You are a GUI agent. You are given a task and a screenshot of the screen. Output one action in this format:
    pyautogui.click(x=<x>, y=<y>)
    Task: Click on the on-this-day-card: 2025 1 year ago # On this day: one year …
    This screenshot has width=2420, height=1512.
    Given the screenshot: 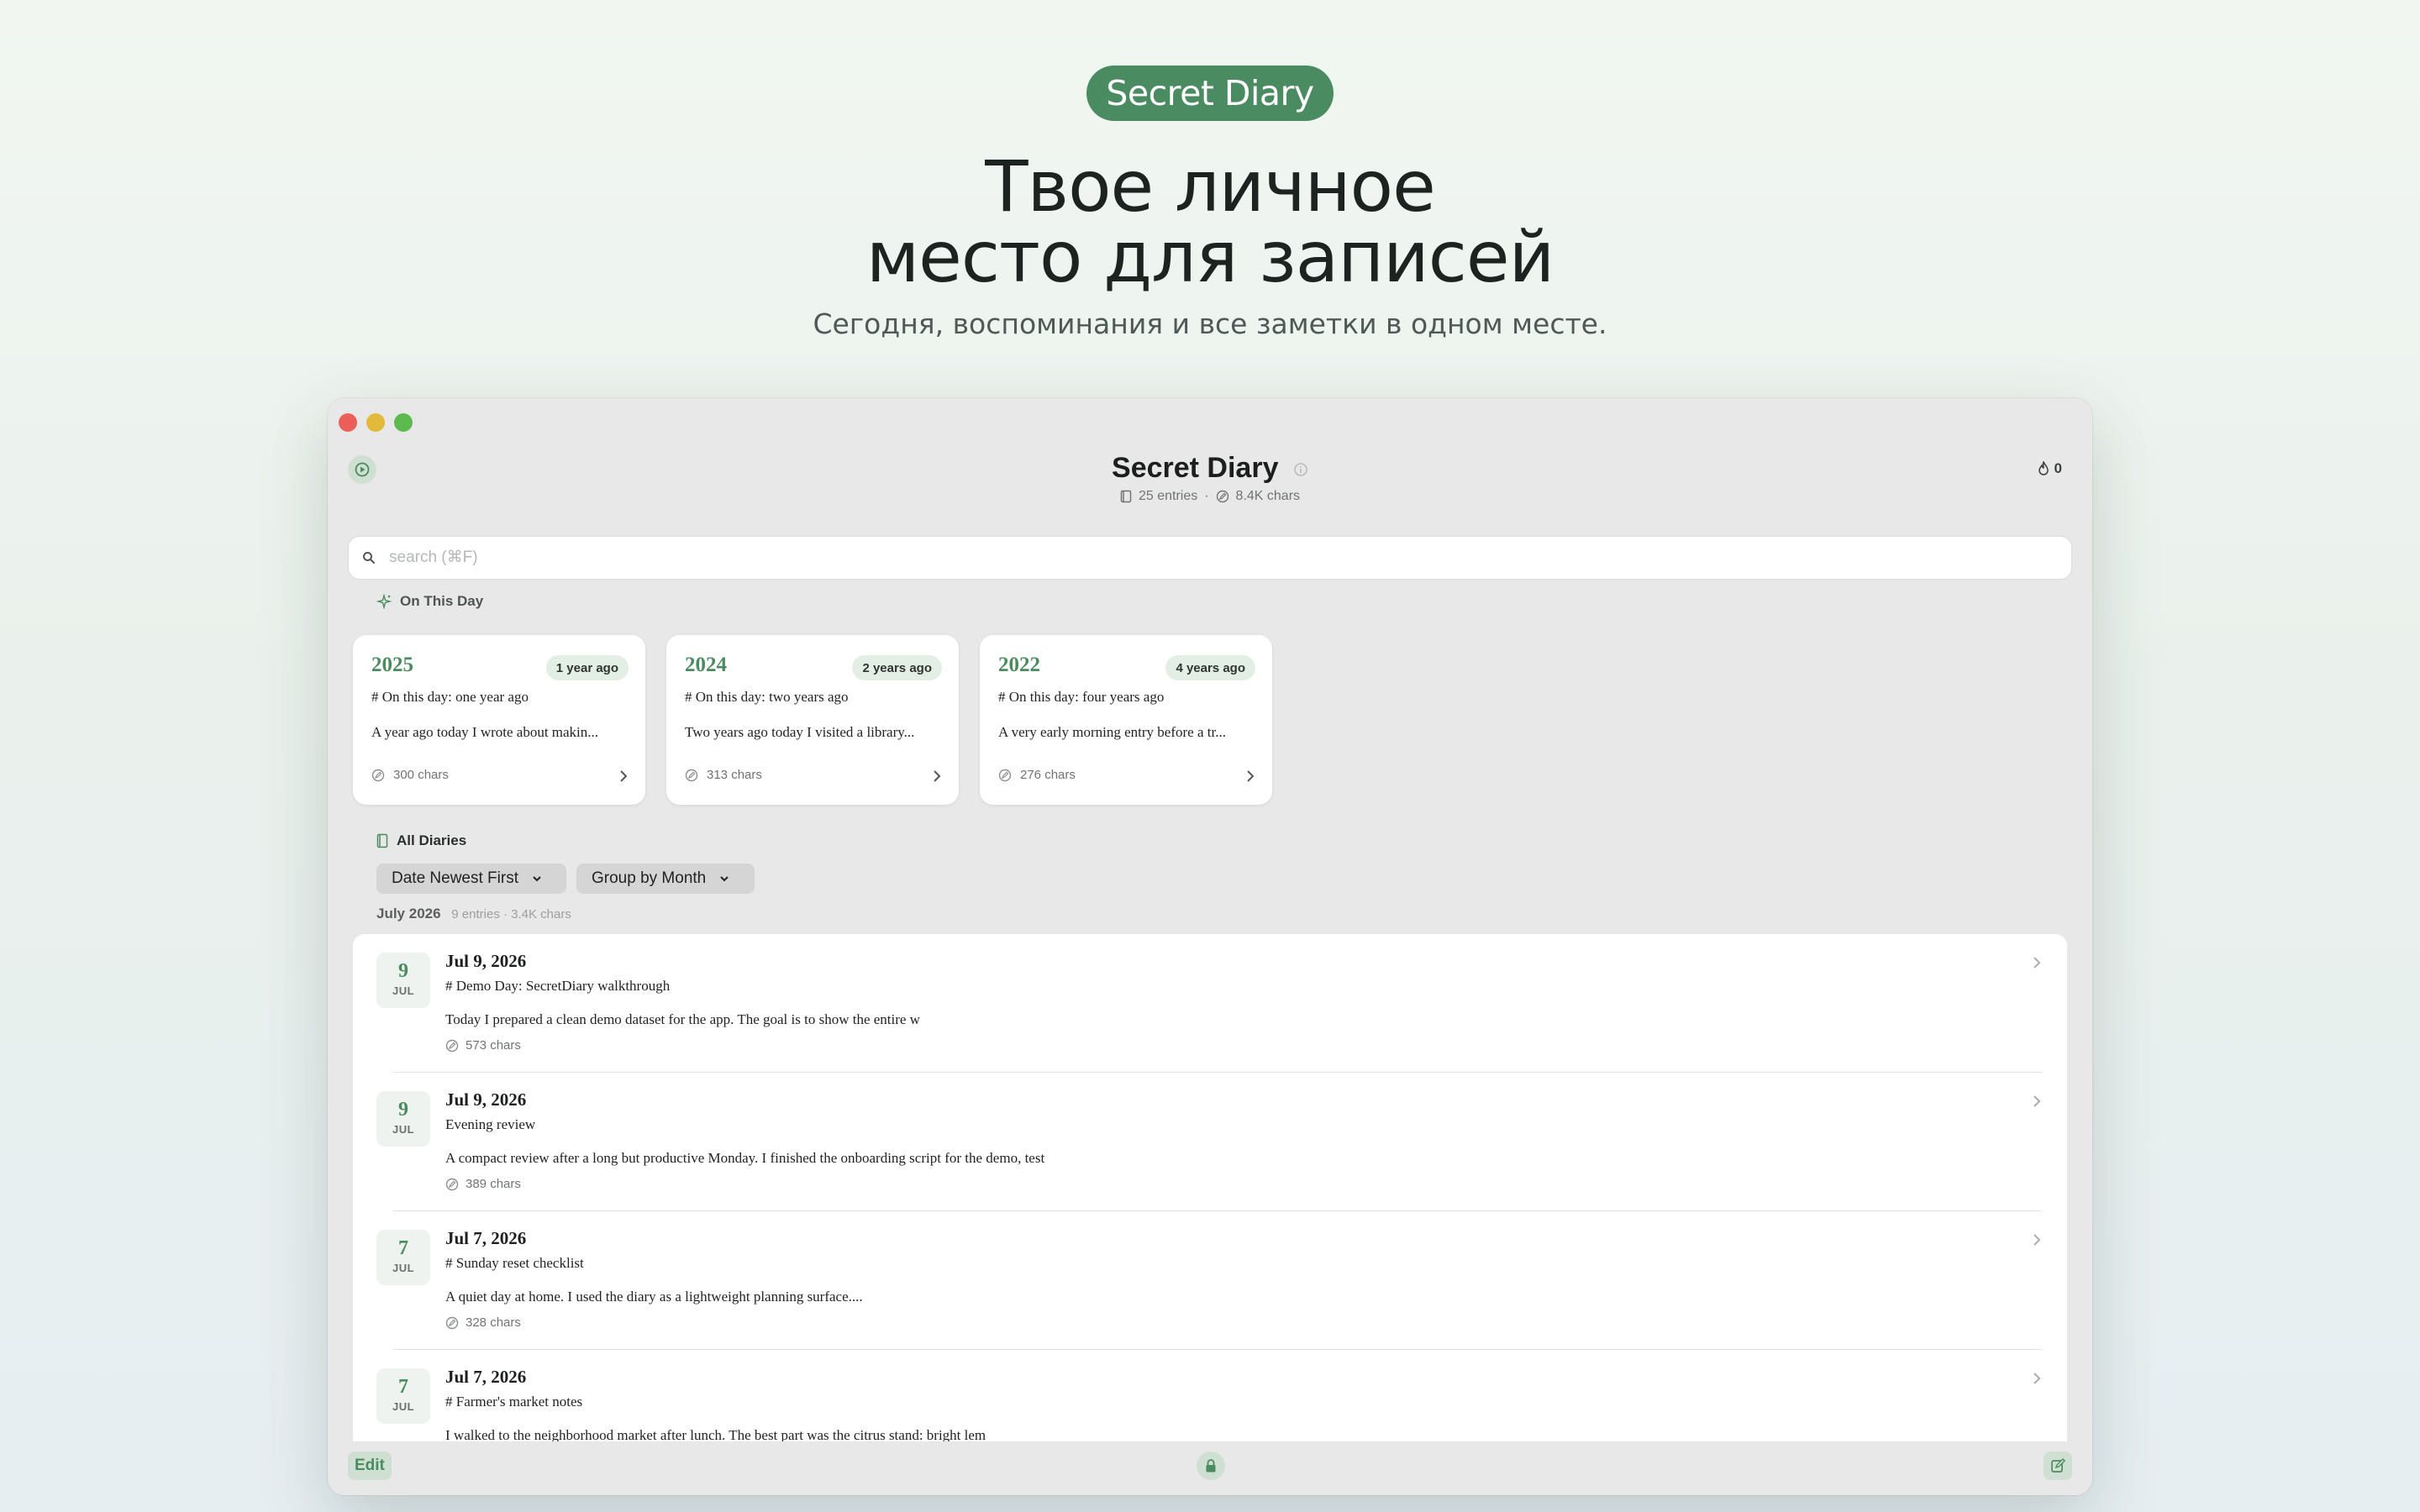 What is the action you would take?
    pyautogui.click(x=499, y=720)
    